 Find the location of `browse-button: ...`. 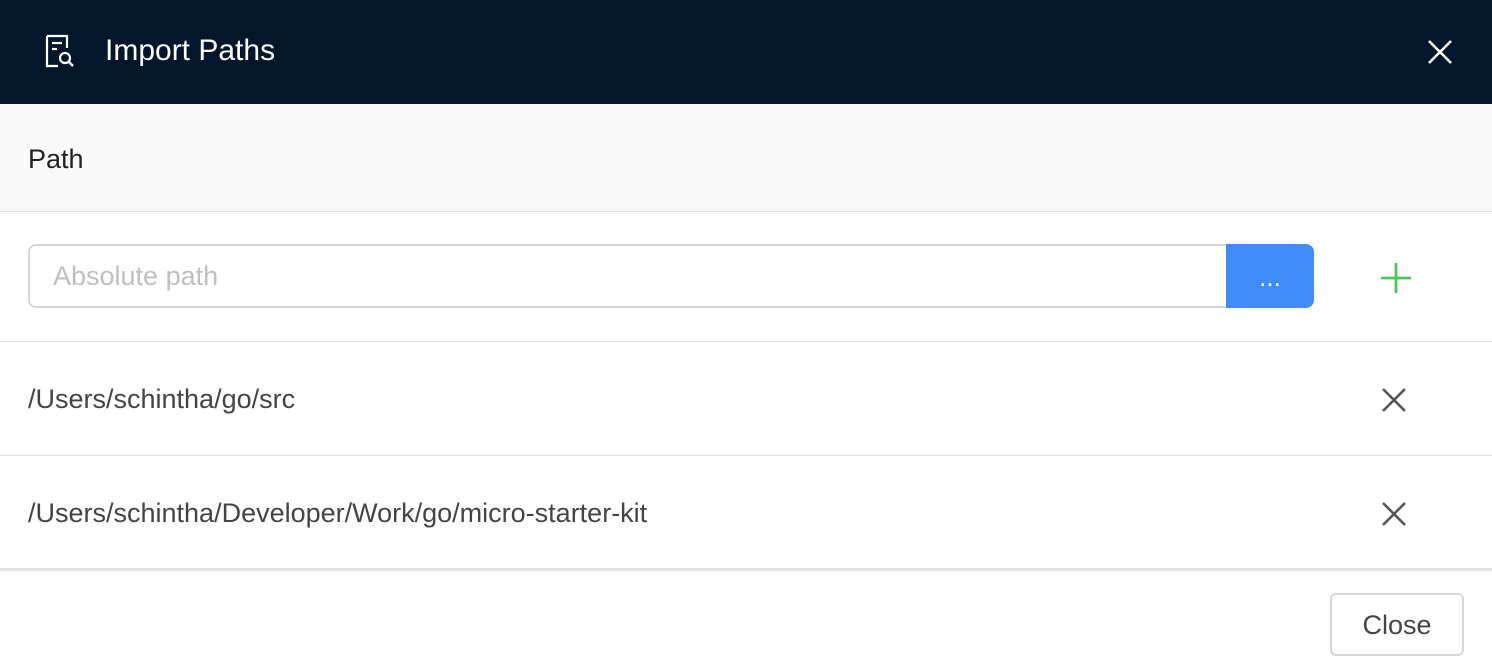

browse-button: ... is located at coordinates (1270, 276).